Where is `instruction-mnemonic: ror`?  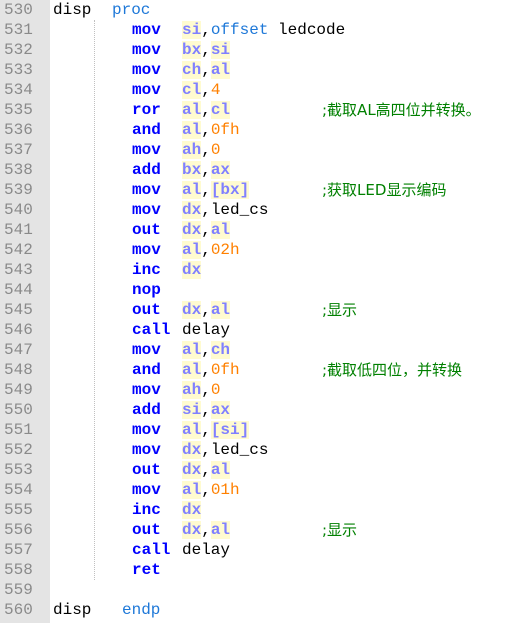 instruction-mnemonic: ror is located at coordinates (146, 110).